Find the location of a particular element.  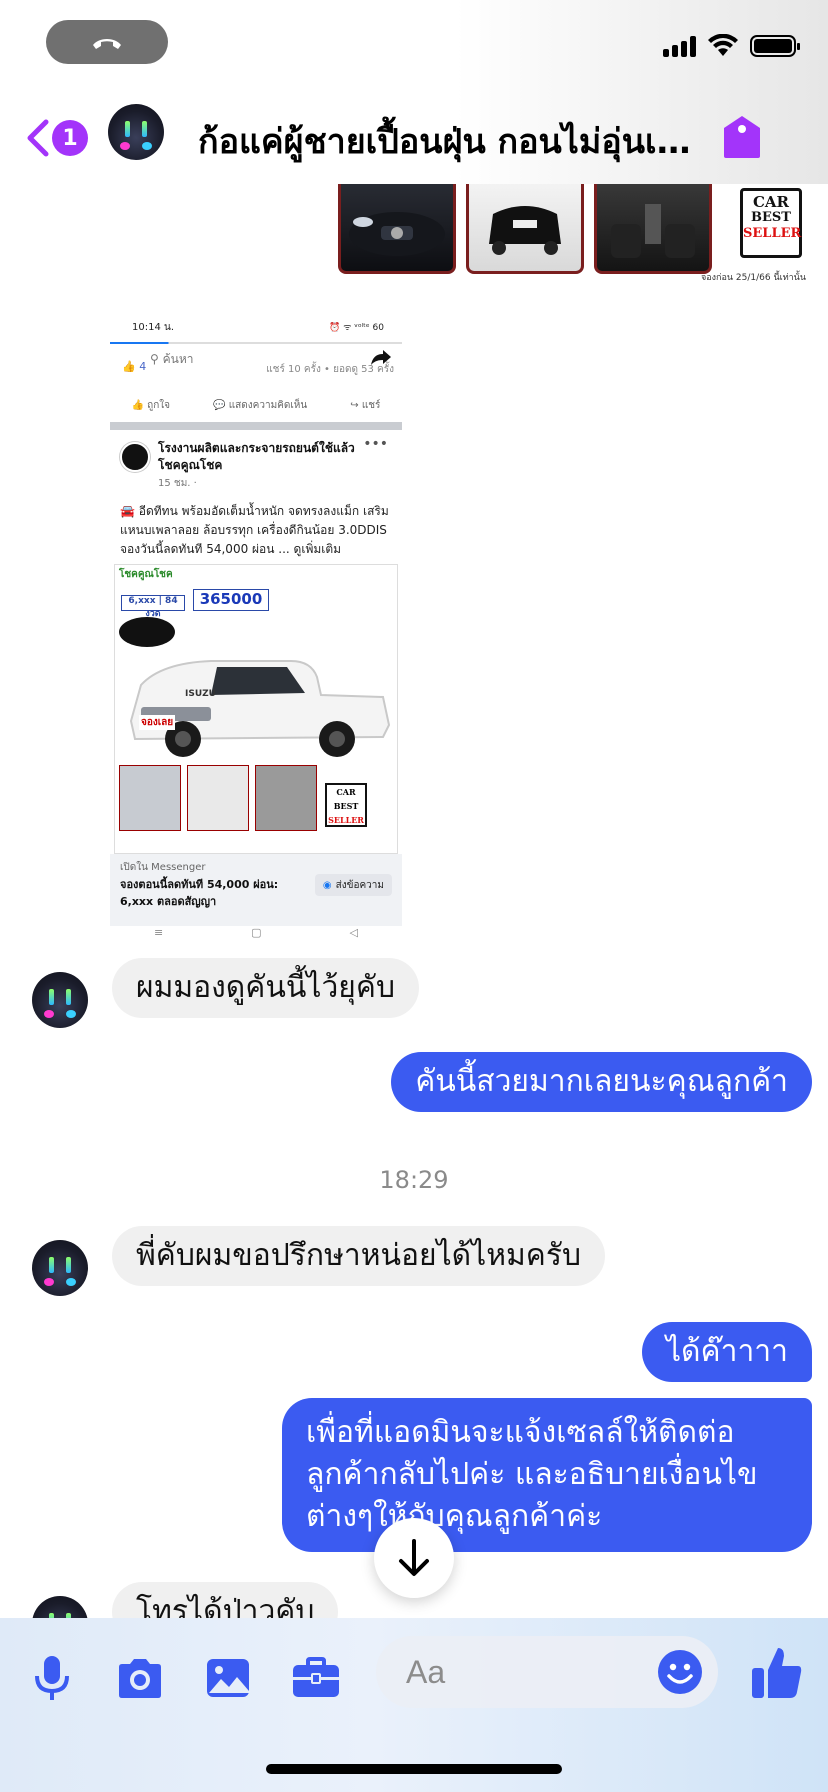

home-icon: ▢ is located at coordinates (256, 932).